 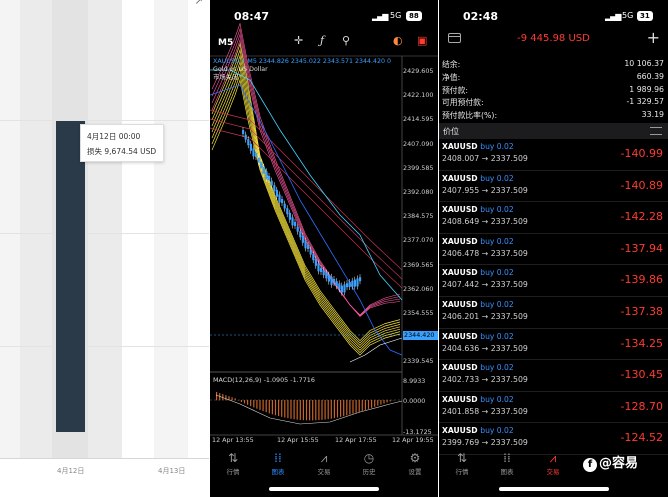 What do you see at coordinates (199, 3) in the screenshot?
I see `share-icon: ↗` at bounding box center [199, 3].